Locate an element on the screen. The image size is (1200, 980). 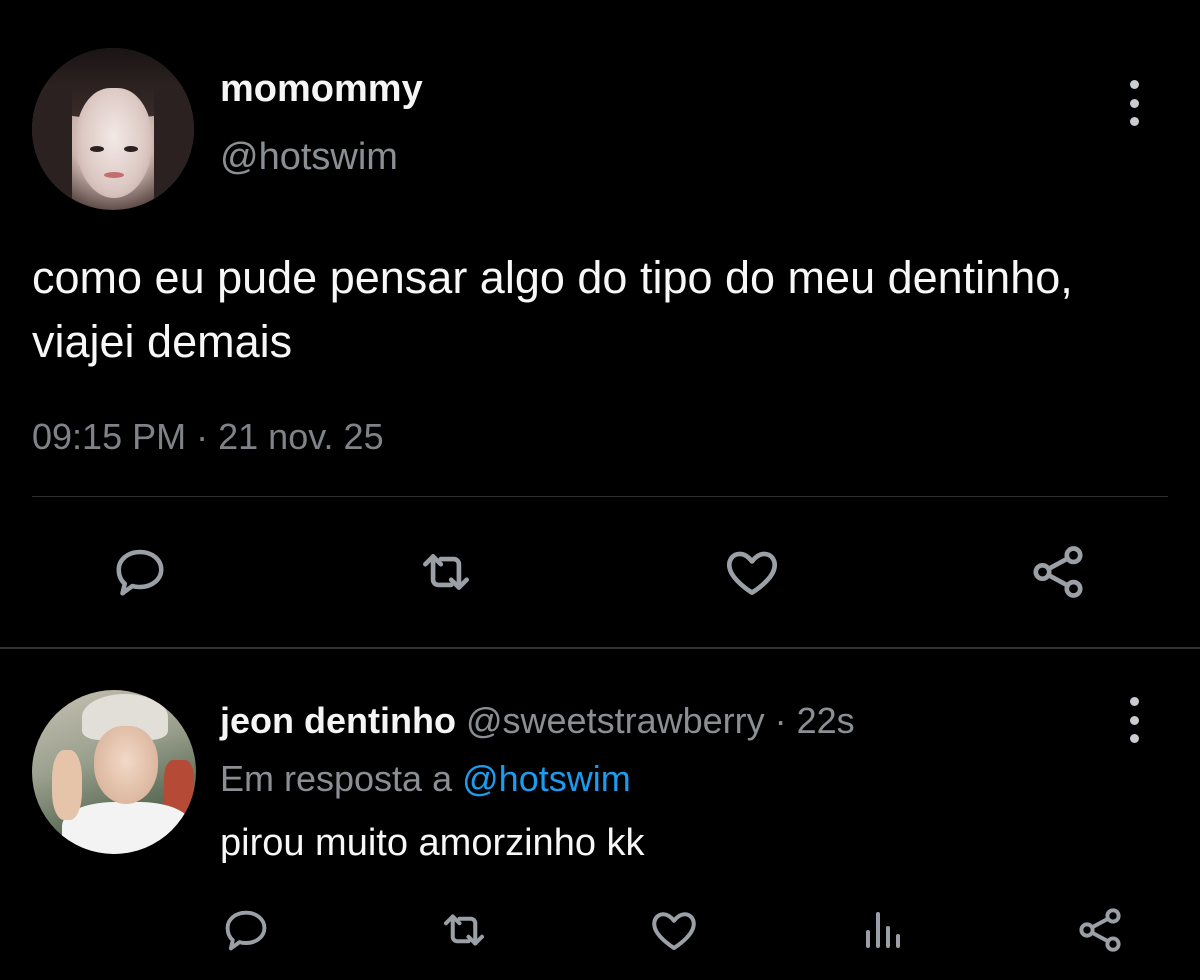
main-tweet-avatar is located at coordinates (113, 129).